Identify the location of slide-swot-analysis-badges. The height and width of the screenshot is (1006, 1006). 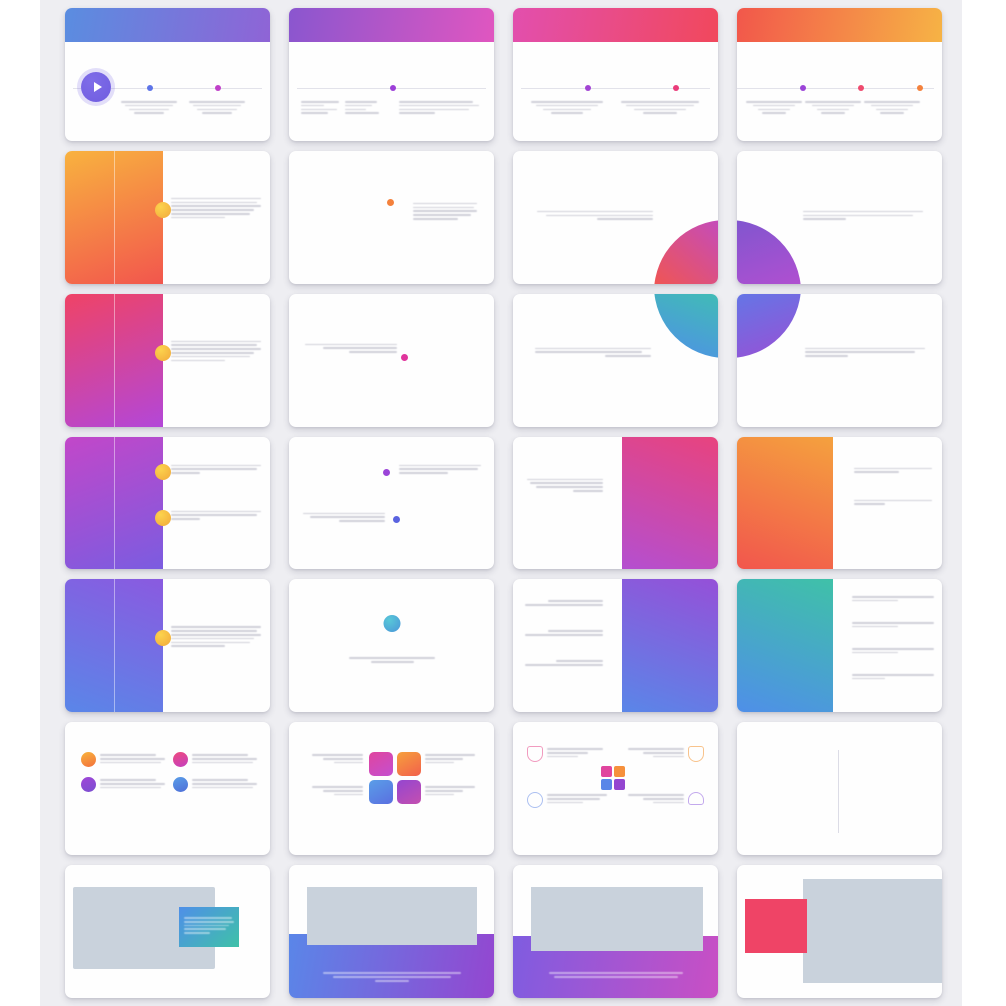
(167, 789).